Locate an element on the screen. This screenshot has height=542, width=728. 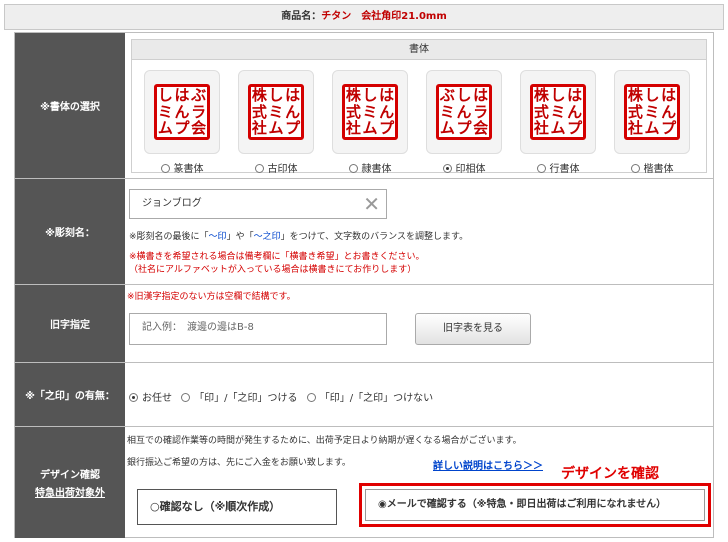
engraving-row-label: ※彫刻名： is located at coordinates (70, 231).